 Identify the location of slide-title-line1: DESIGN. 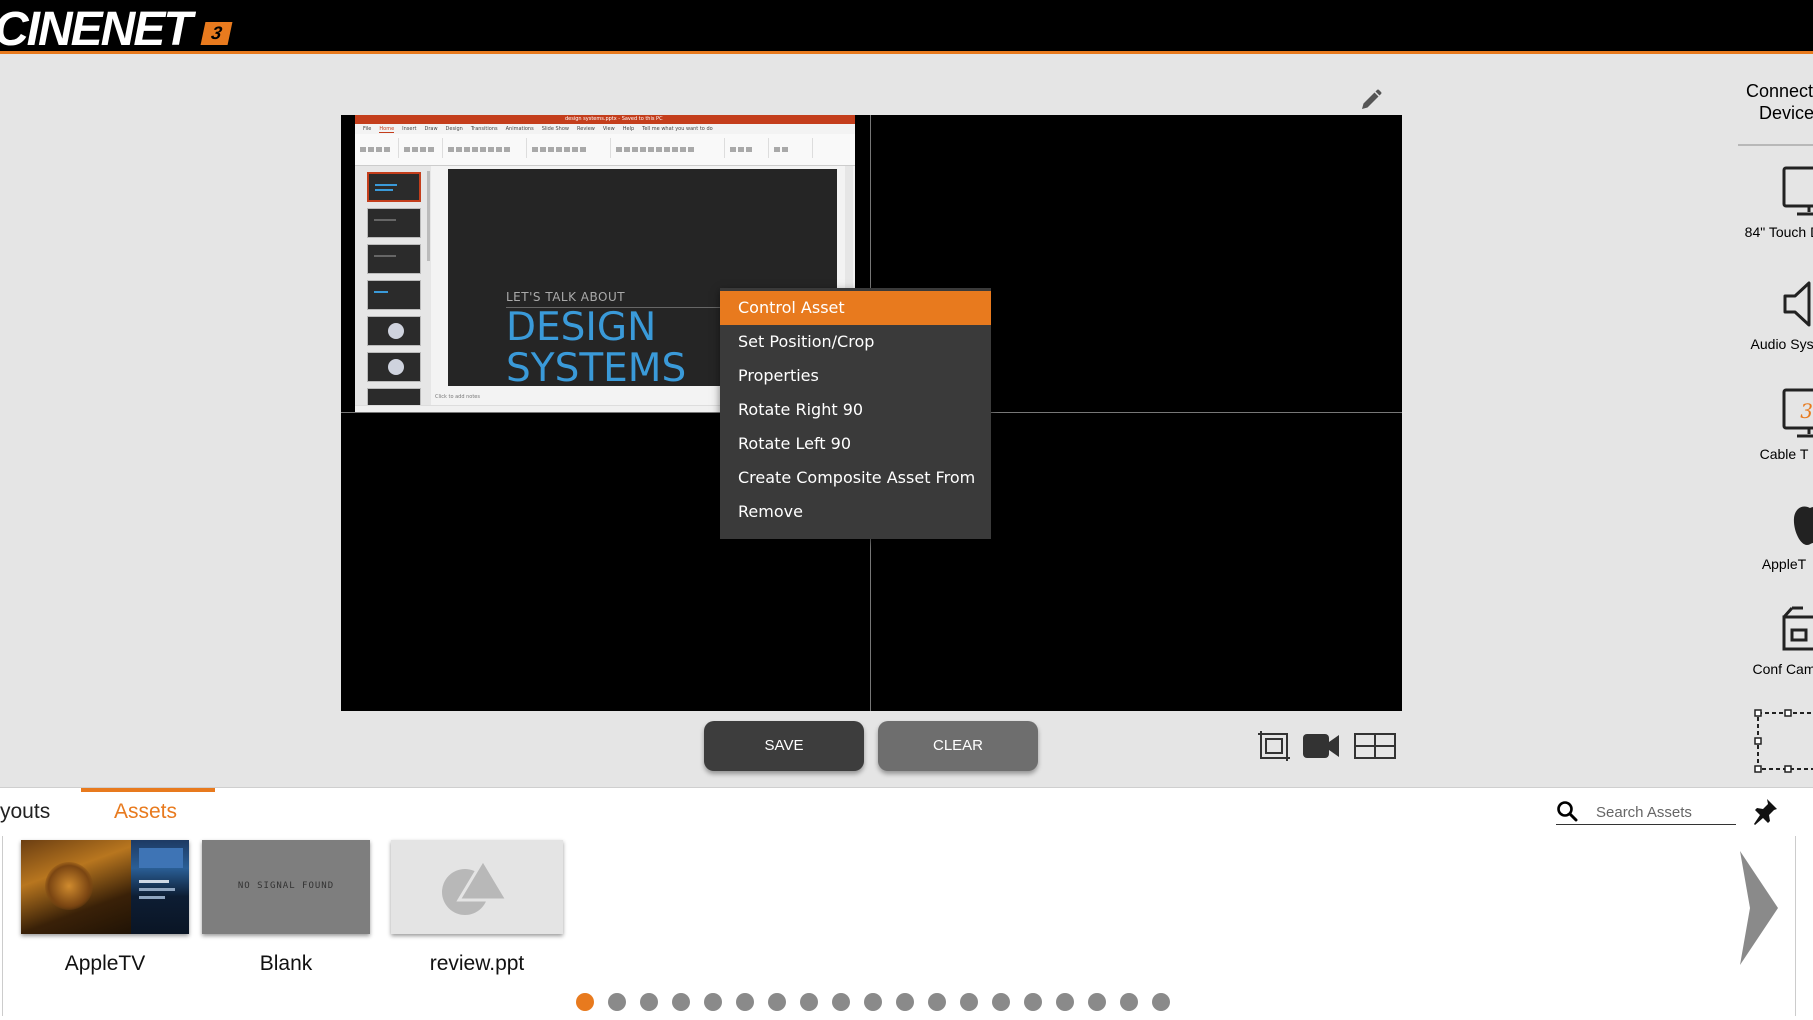
(581, 327).